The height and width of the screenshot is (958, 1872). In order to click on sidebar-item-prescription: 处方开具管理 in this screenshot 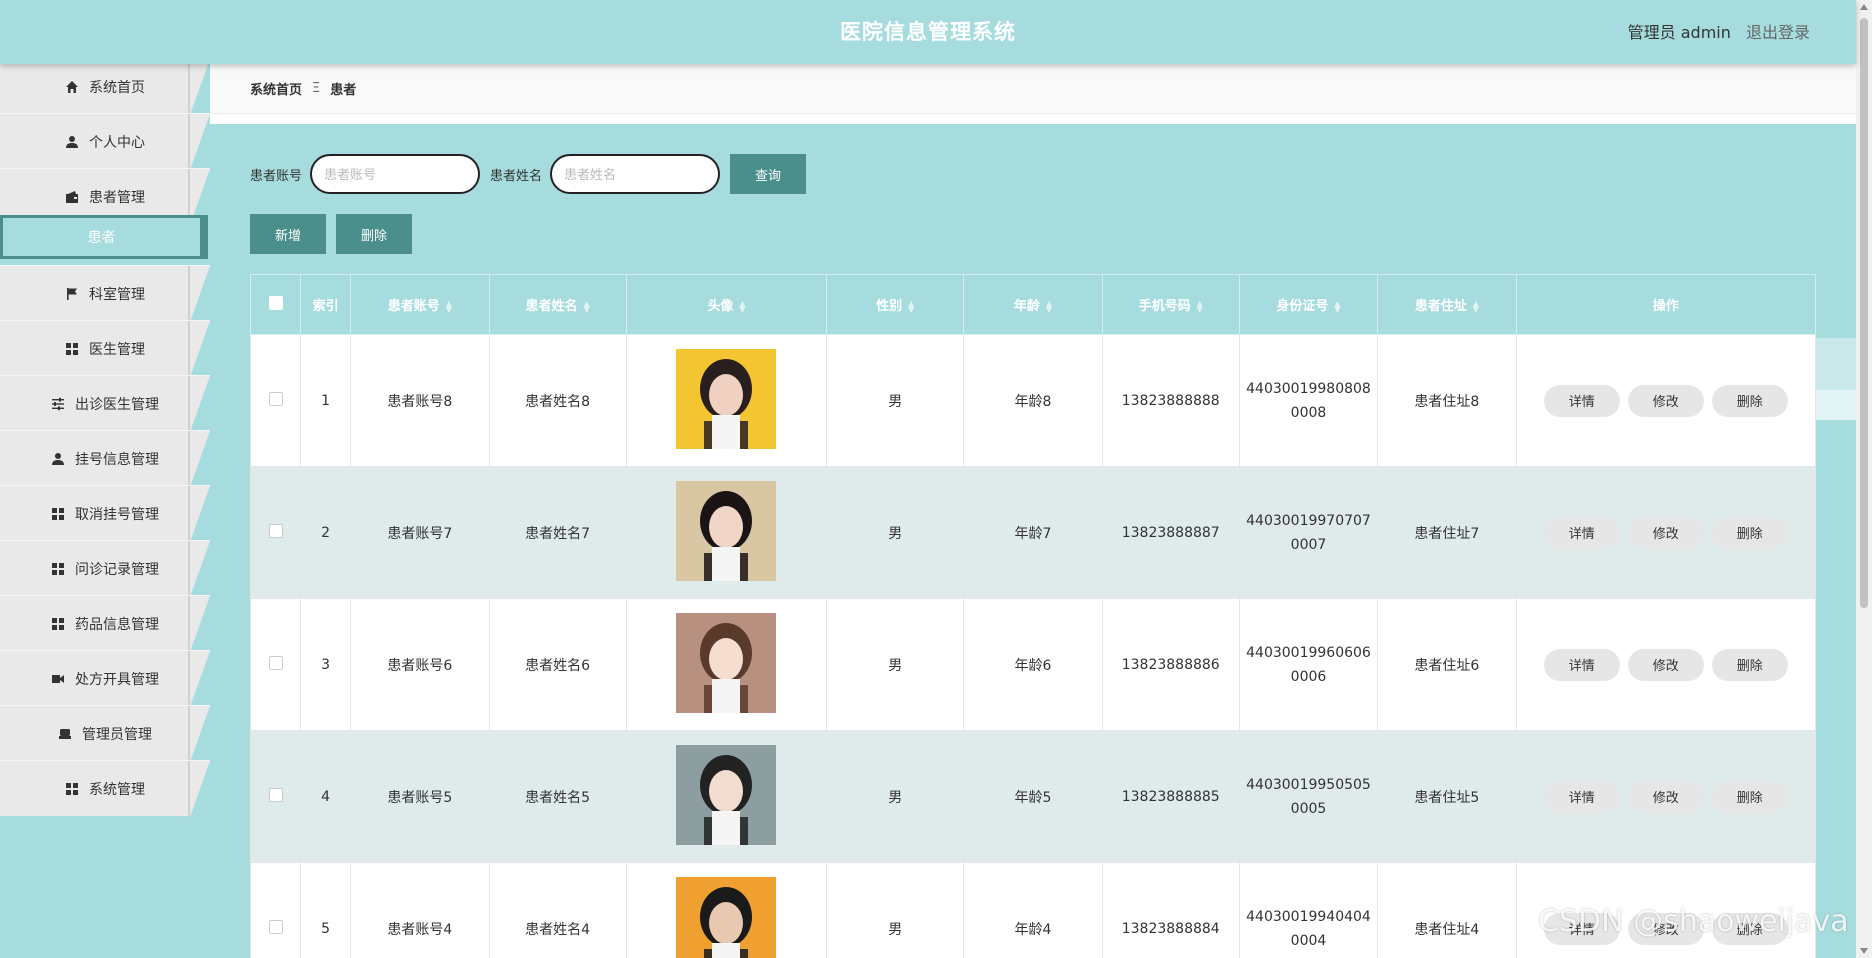, I will do `click(105, 678)`.